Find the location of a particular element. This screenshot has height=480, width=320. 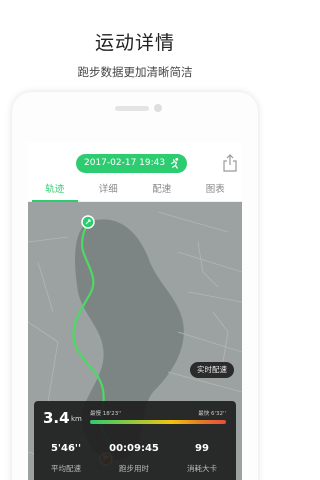

tab-details: 详细 is located at coordinates (109, 190).